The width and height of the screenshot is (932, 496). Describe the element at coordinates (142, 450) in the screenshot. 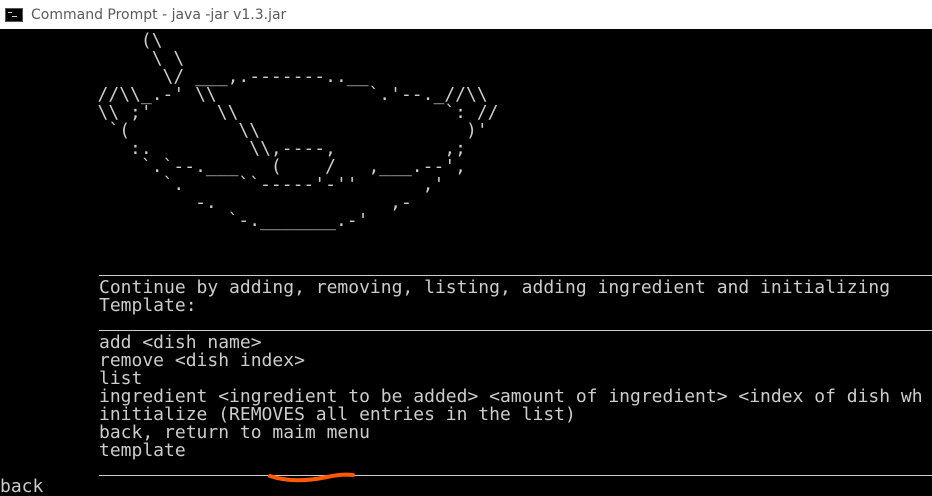

I see `command-list-6: template` at that location.